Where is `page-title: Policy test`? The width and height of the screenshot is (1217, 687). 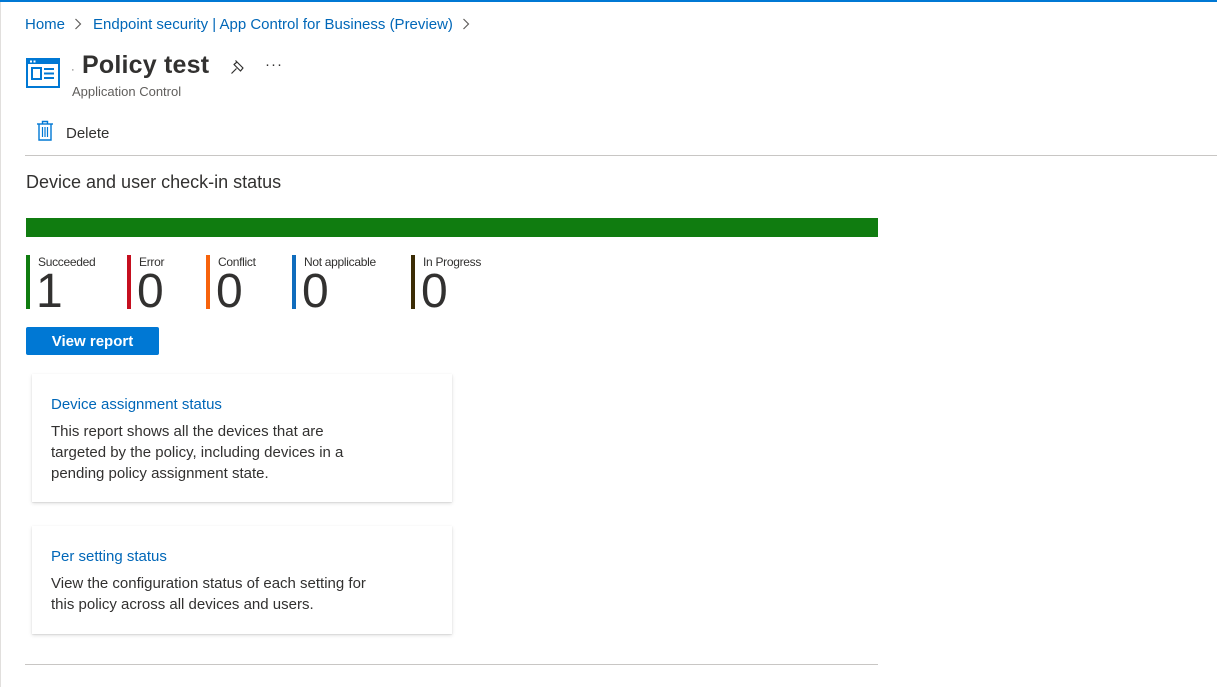 page-title: Policy test is located at coordinates (146, 65).